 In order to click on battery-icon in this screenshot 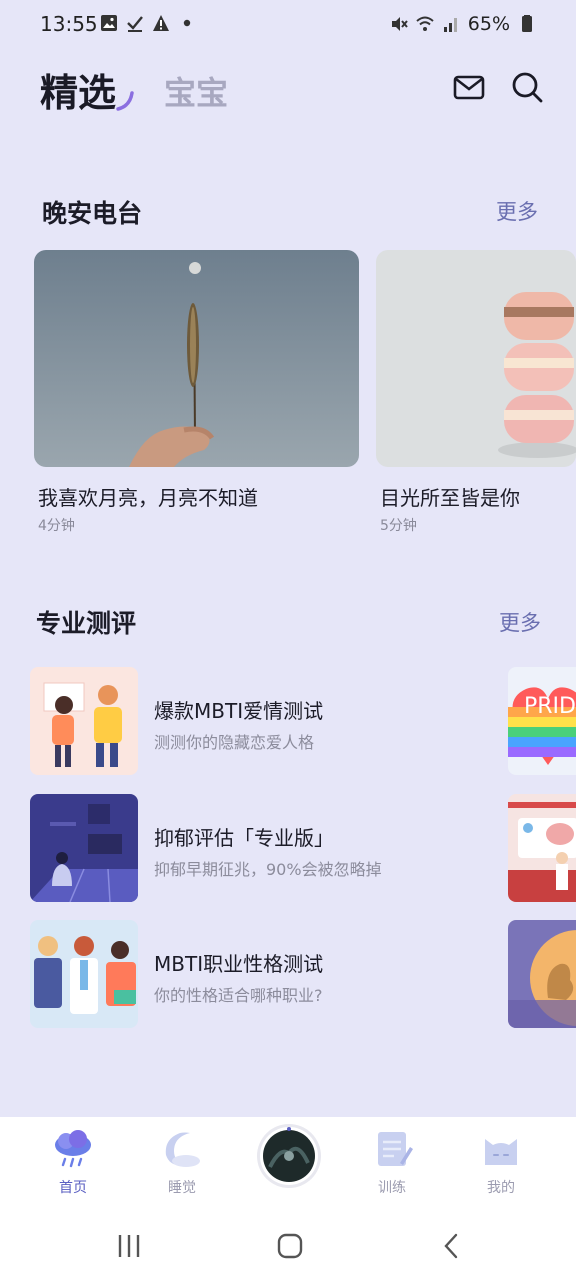, I will do `click(527, 23)`.